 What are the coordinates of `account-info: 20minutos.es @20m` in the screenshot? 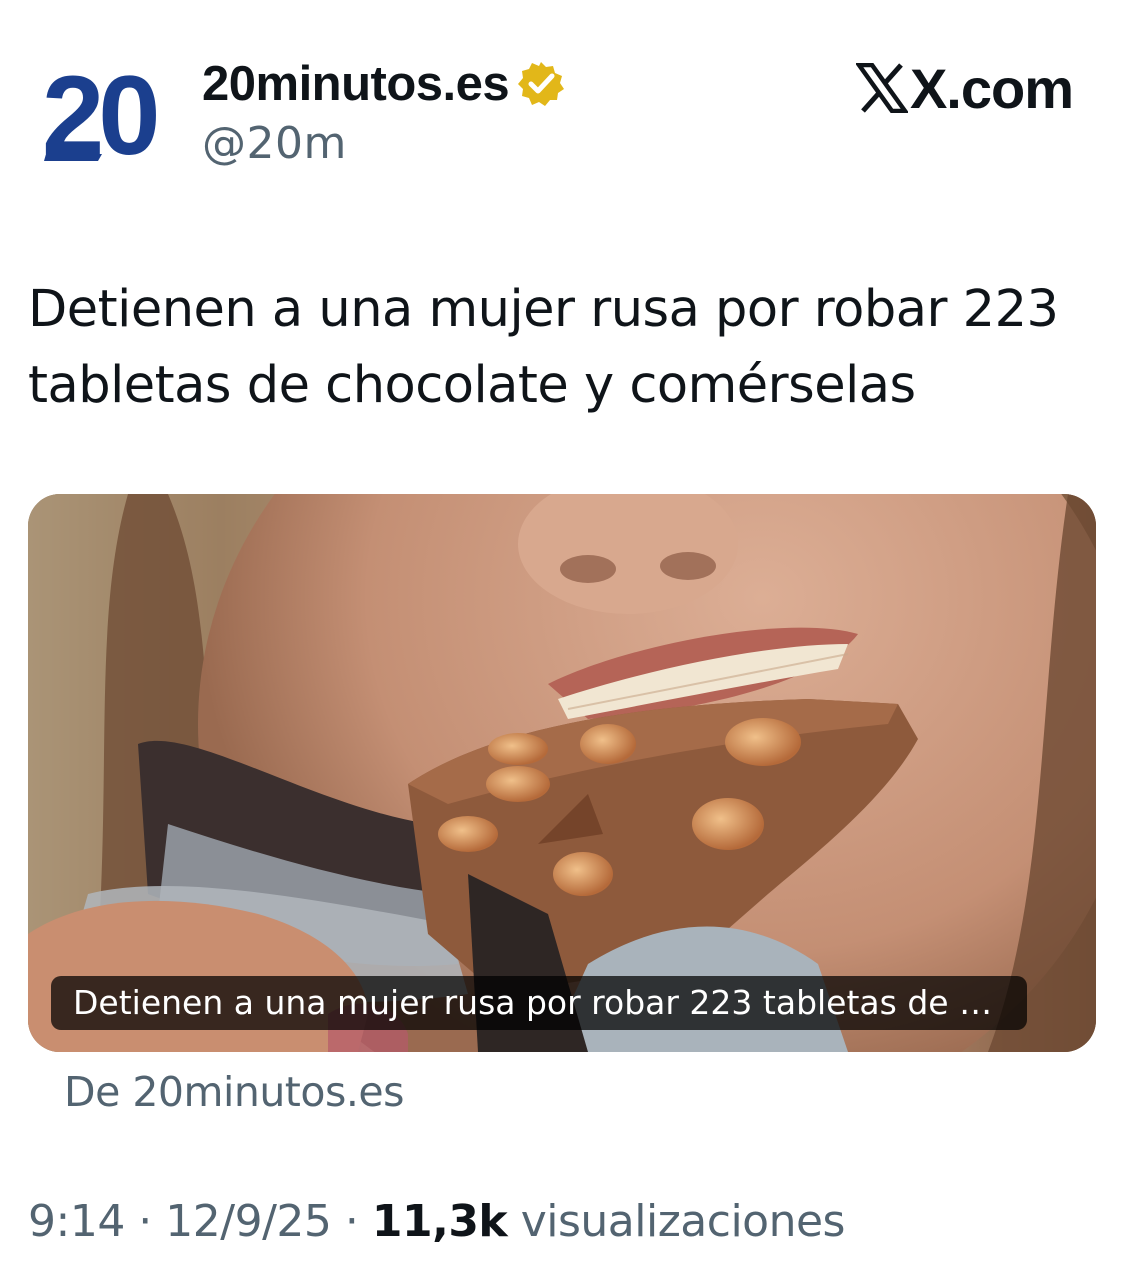 It's located at (383, 112).